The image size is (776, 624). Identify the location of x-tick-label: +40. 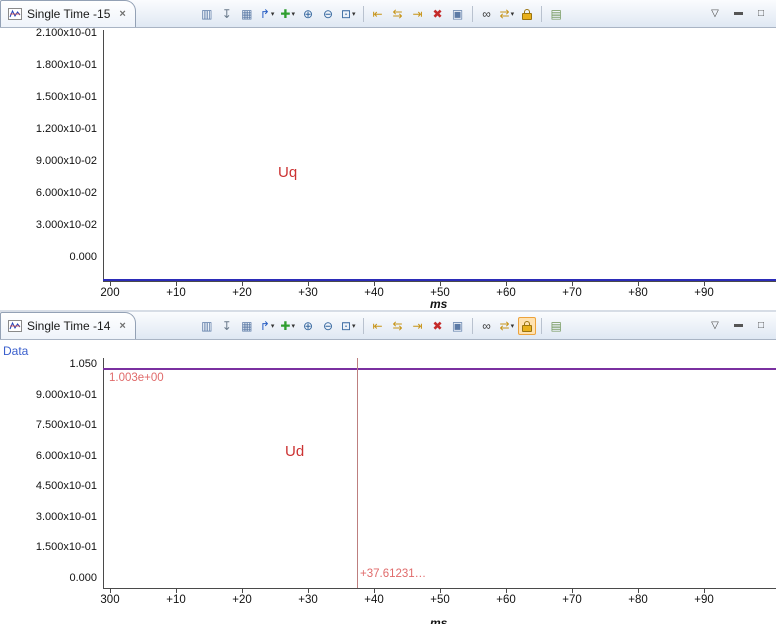
(374, 600).